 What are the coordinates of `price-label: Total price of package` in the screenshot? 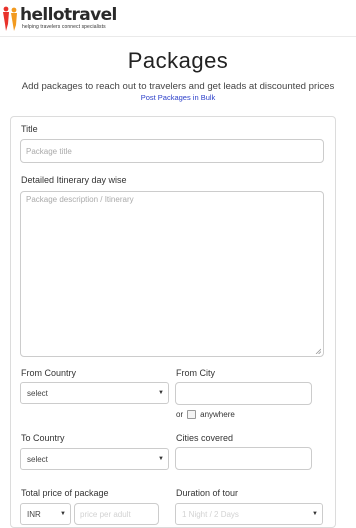 It's located at (65, 493).